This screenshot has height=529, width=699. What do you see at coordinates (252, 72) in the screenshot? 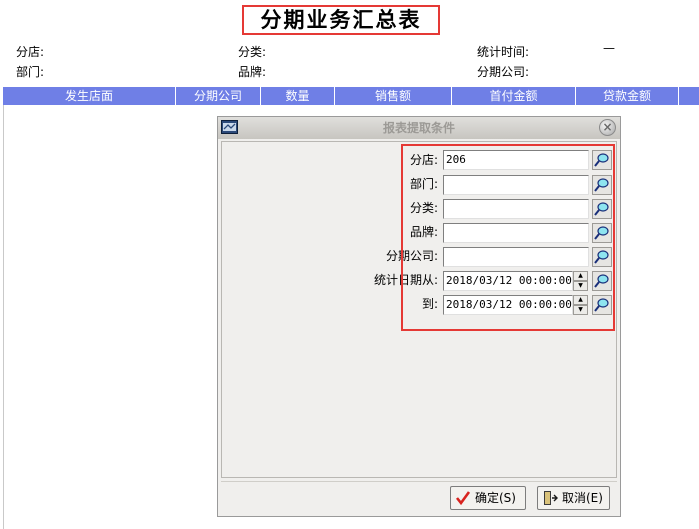
I see `brand-label: 品牌:` at bounding box center [252, 72].